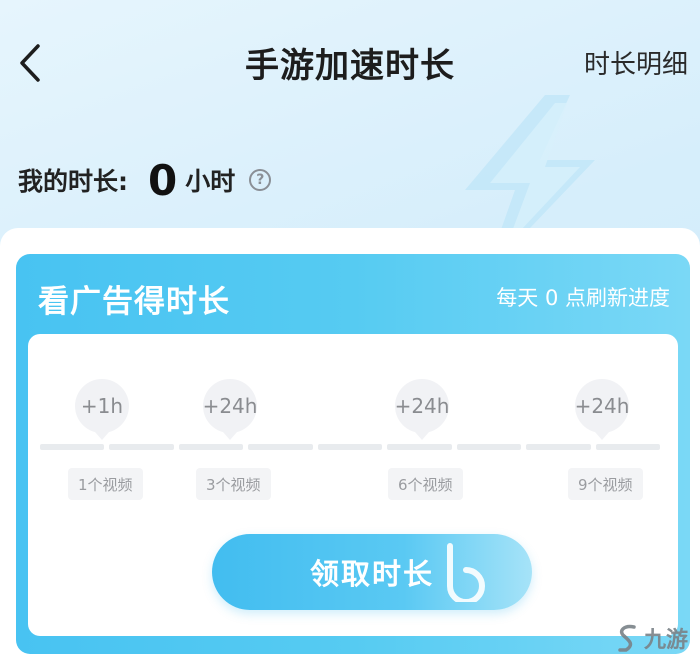  I want to click on claim-duration-button: 领取时长, so click(372, 572).